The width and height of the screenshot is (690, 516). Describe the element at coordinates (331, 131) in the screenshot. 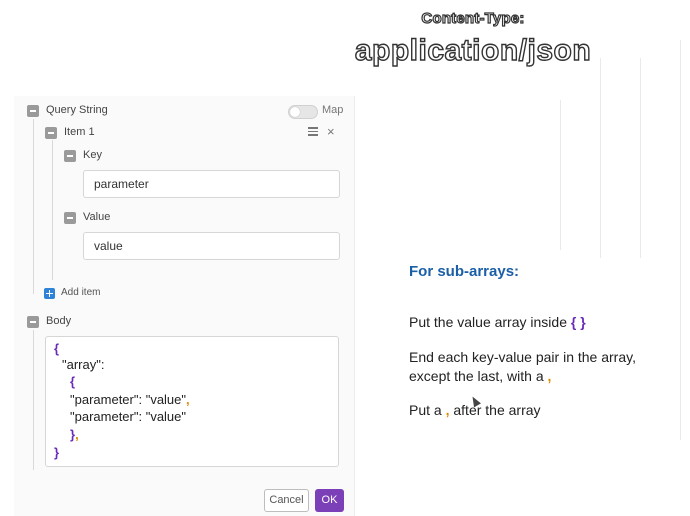

I see `close-icon: ×` at that location.